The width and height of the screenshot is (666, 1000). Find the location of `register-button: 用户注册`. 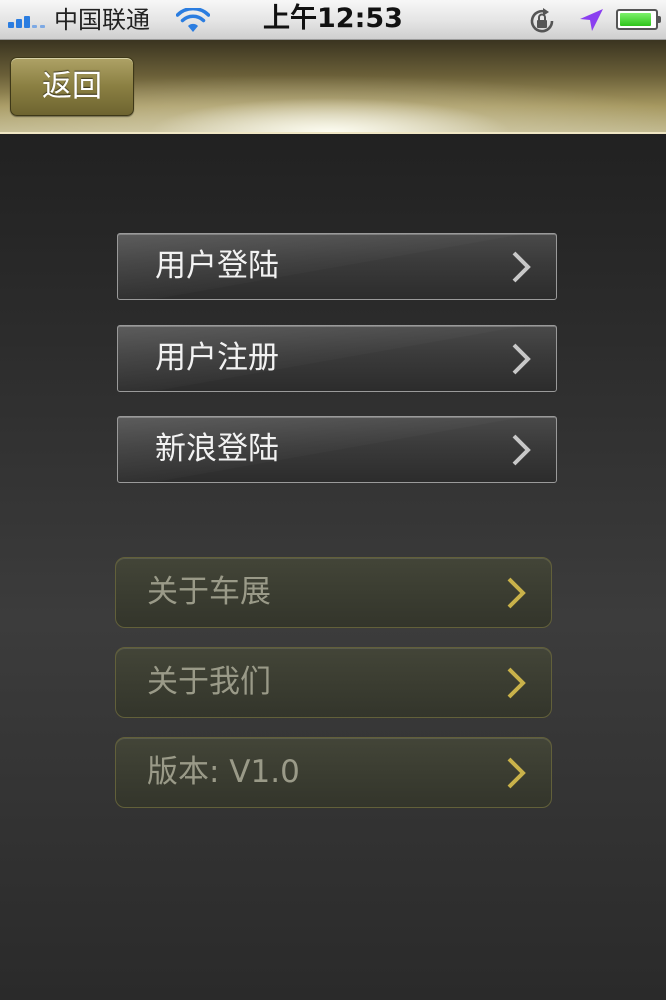

register-button: 用户注册 is located at coordinates (337, 358).